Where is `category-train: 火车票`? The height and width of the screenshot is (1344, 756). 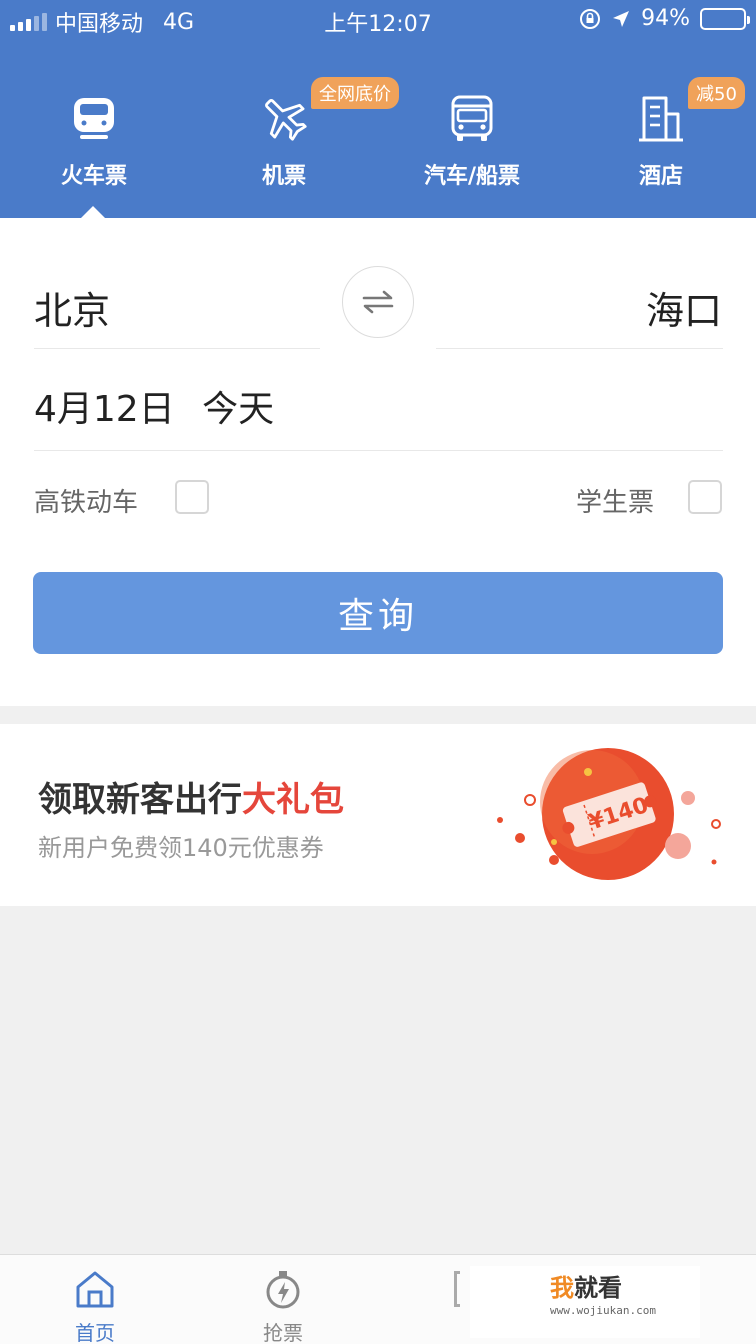
category-train: 火车票 is located at coordinates (94, 141).